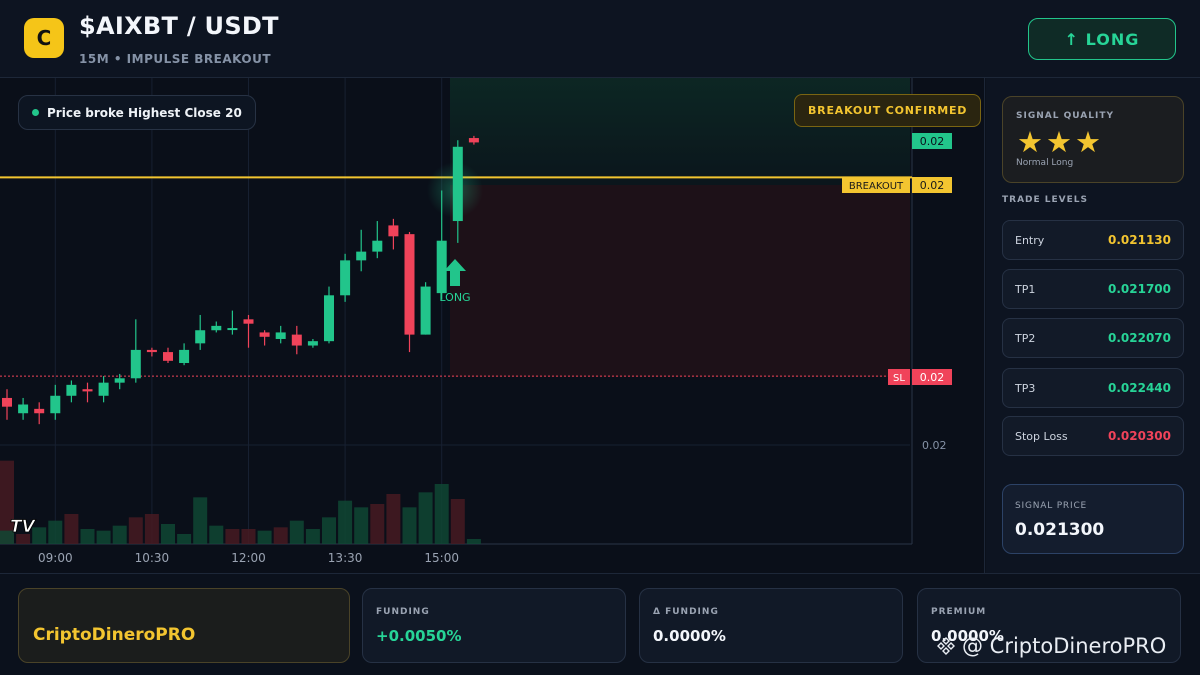 This screenshot has width=1200, height=675. Describe the element at coordinates (494, 625) in the screenshot. I see `funding-card: FUNDING +0.0050%` at that location.